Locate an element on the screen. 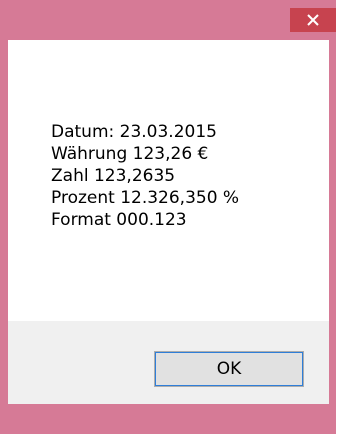  message-line-currency: Währung 123,26 € is located at coordinates (130, 154).